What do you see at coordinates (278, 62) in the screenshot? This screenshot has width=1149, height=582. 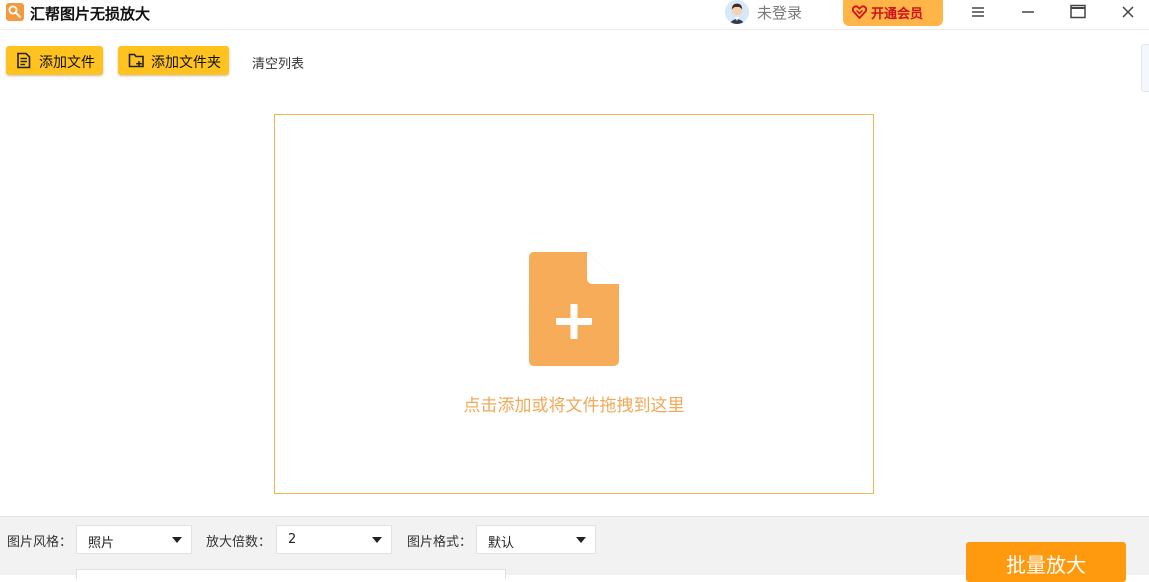 I see `clear-list-button: 清空列表` at bounding box center [278, 62].